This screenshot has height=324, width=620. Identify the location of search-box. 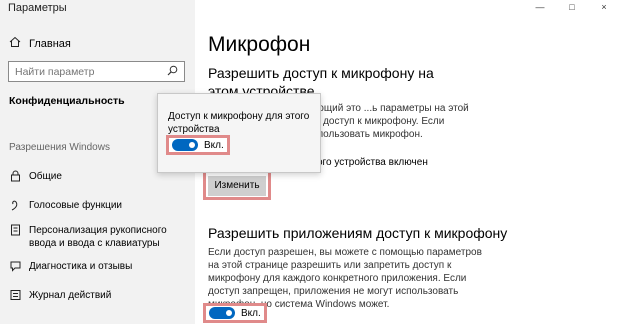
(96, 71).